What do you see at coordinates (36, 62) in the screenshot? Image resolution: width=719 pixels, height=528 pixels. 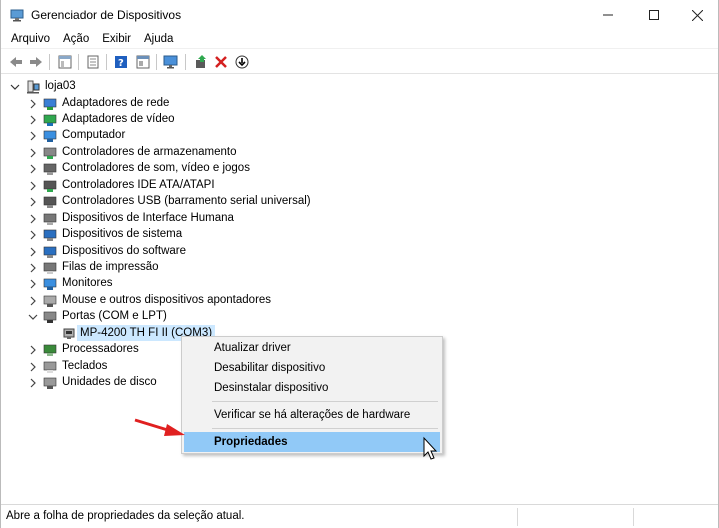 I see `forward-button` at bounding box center [36, 62].